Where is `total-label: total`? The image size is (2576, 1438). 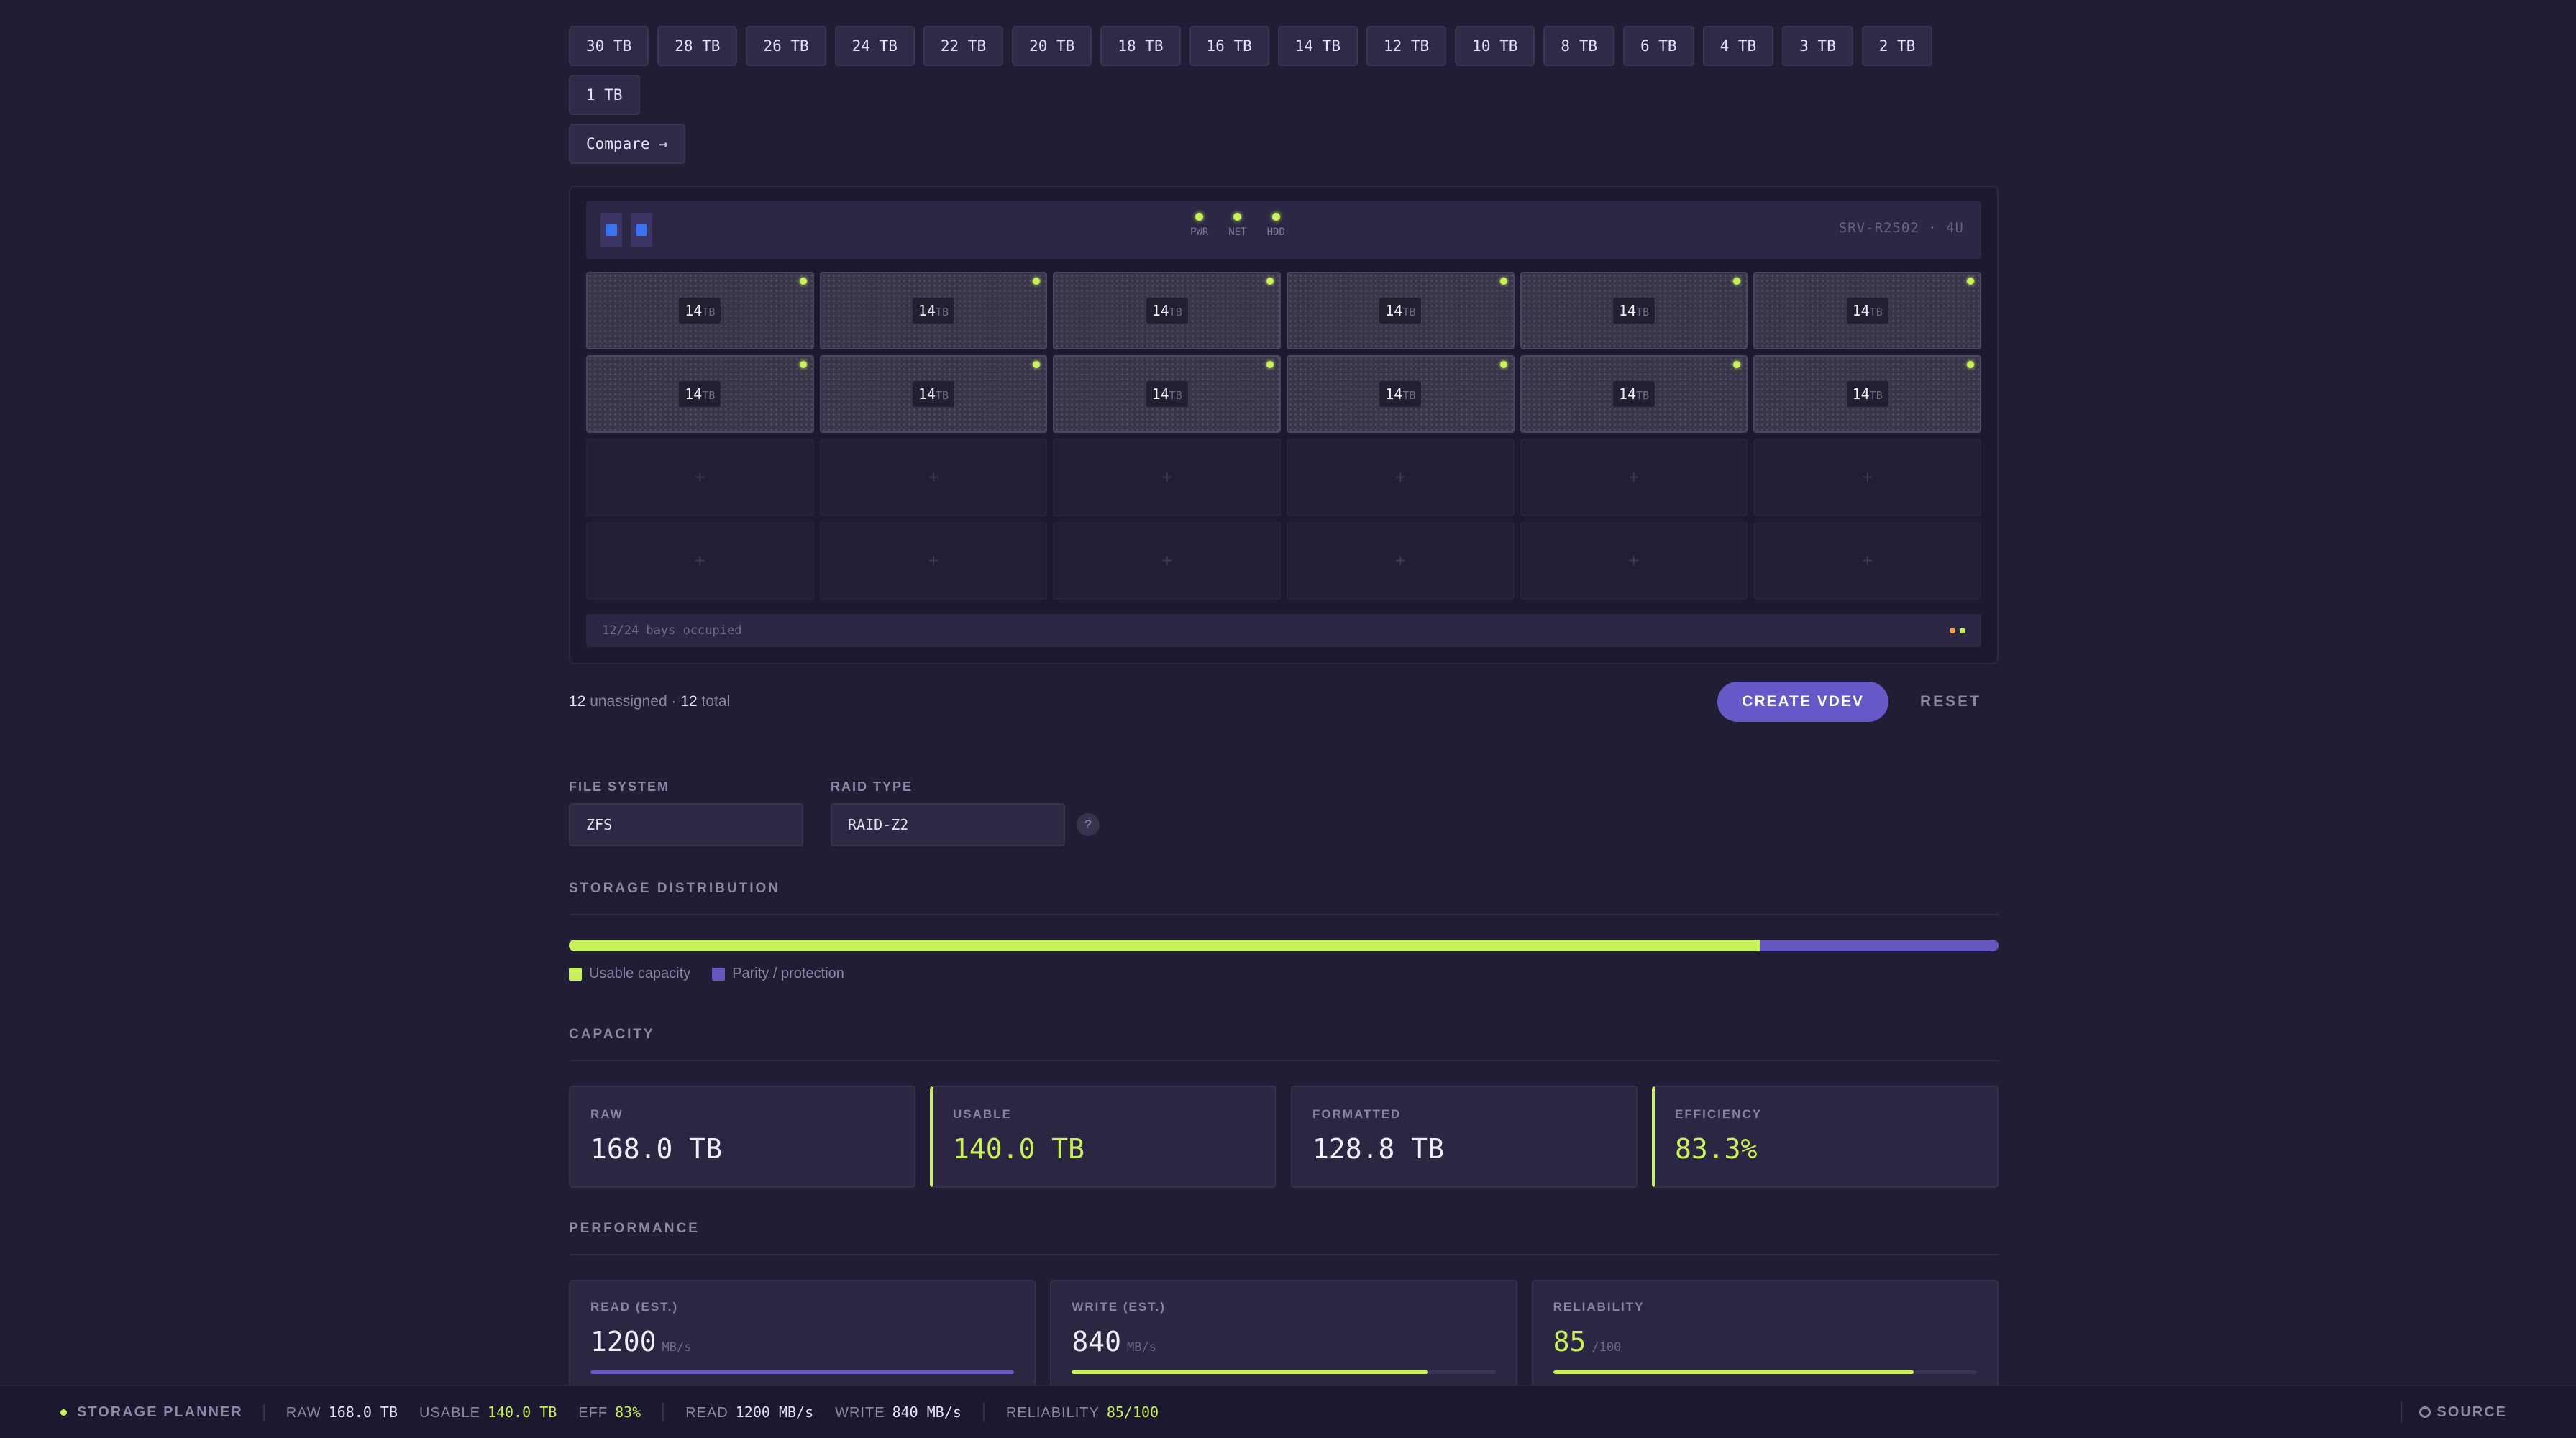
total-label: total is located at coordinates (716, 701).